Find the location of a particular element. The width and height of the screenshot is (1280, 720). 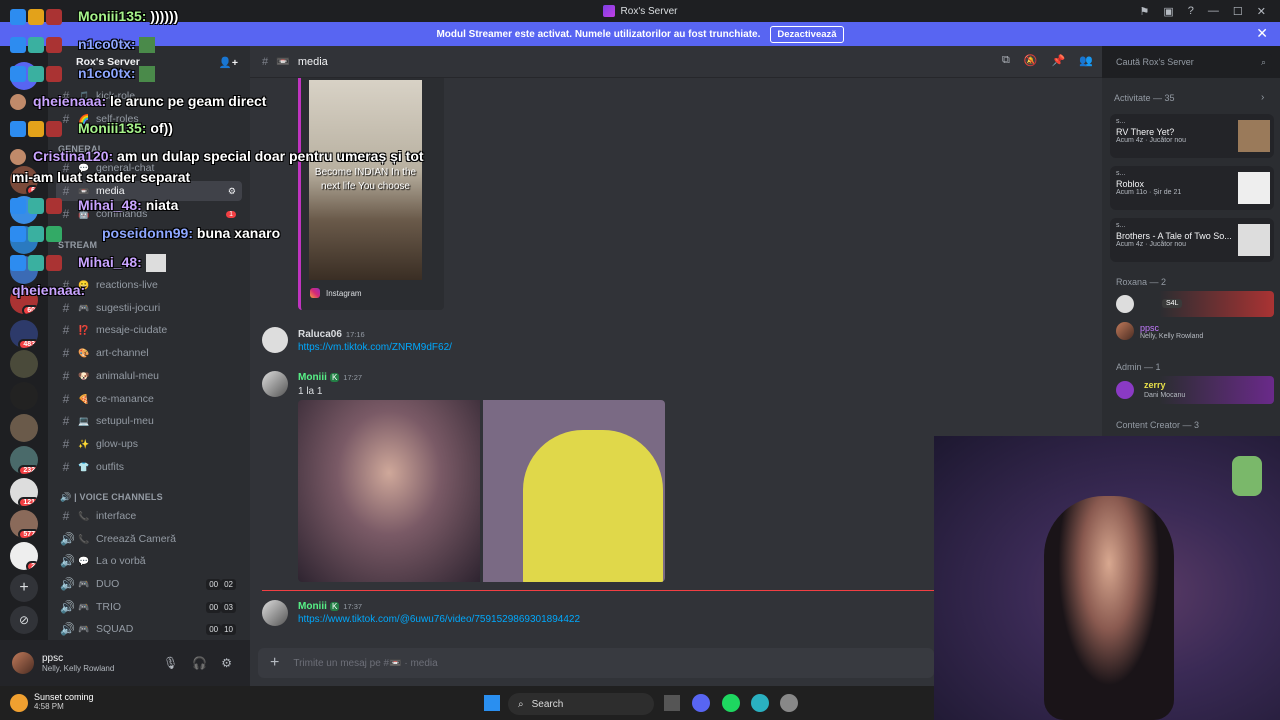

microphone-icon: 🎙 is located at coordinates (170, 663).